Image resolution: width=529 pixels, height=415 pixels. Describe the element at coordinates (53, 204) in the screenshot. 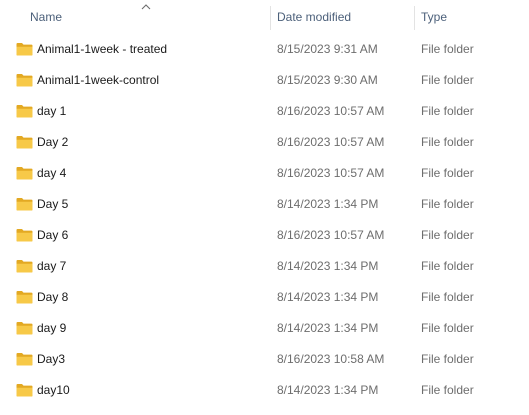

I see `file-name: Day 5` at that location.